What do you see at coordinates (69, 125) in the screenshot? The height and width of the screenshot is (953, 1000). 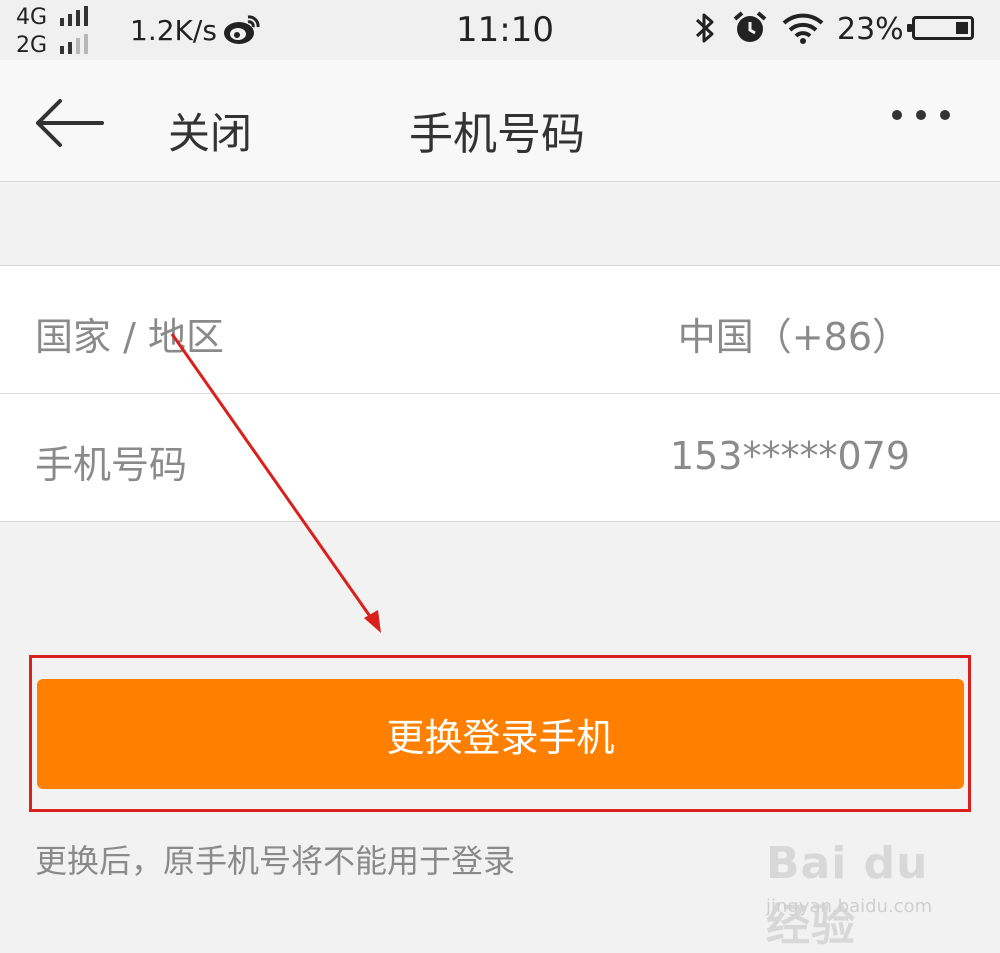 I see `back-arrow-icon` at bounding box center [69, 125].